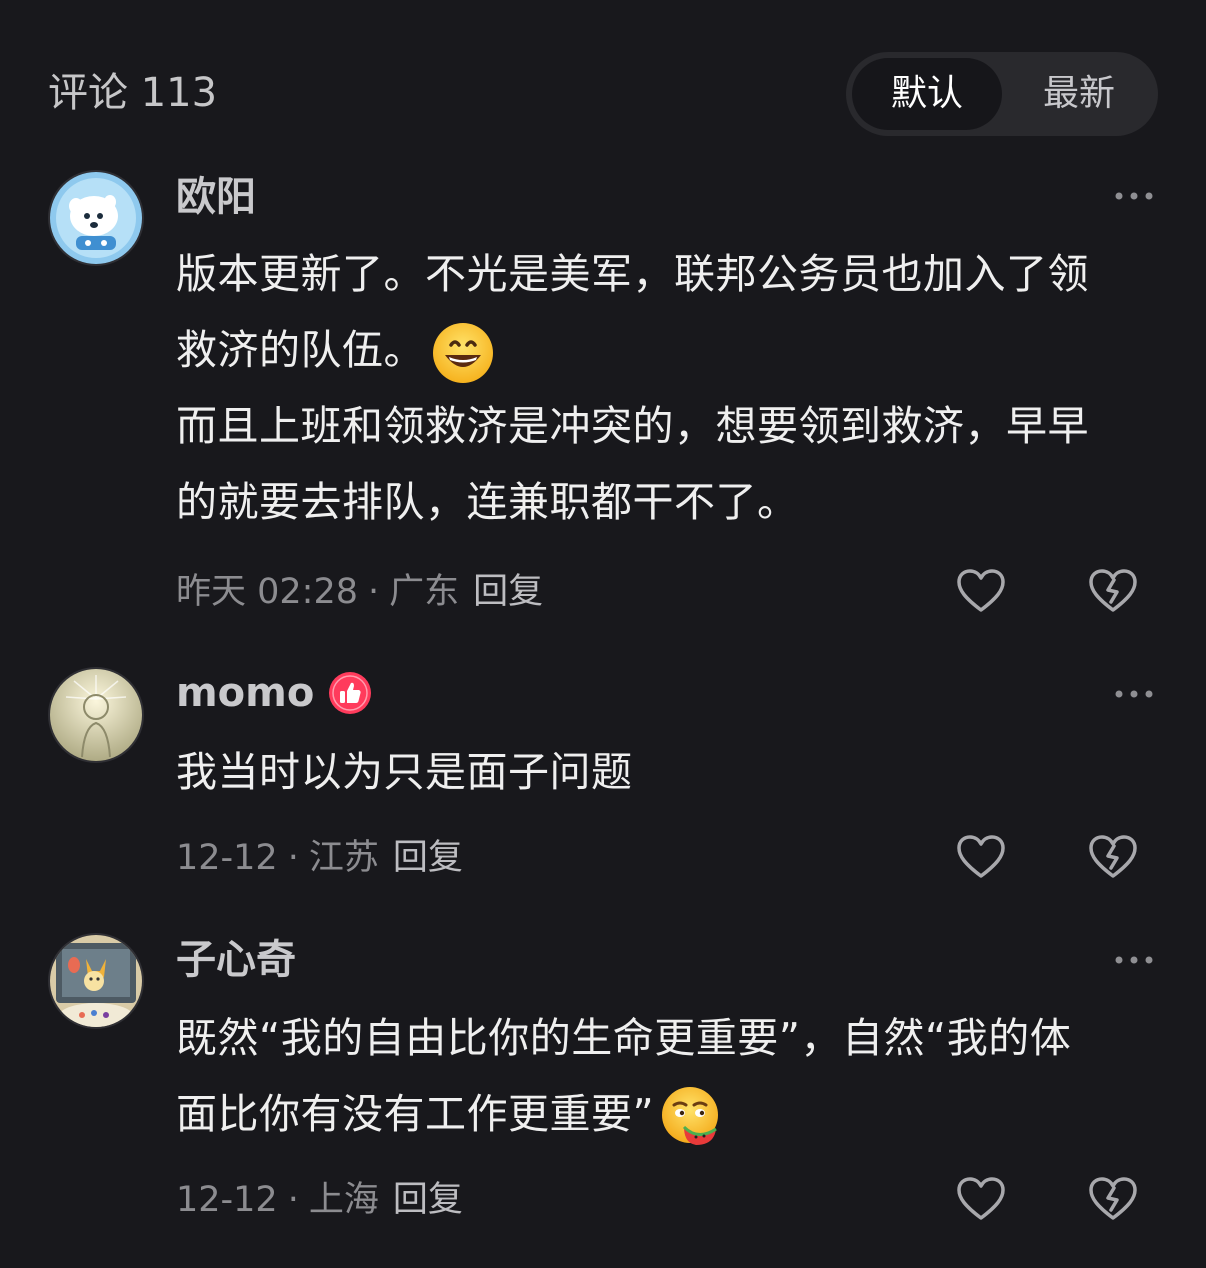  I want to click on sketch-figure-avatar, so click(96, 715).